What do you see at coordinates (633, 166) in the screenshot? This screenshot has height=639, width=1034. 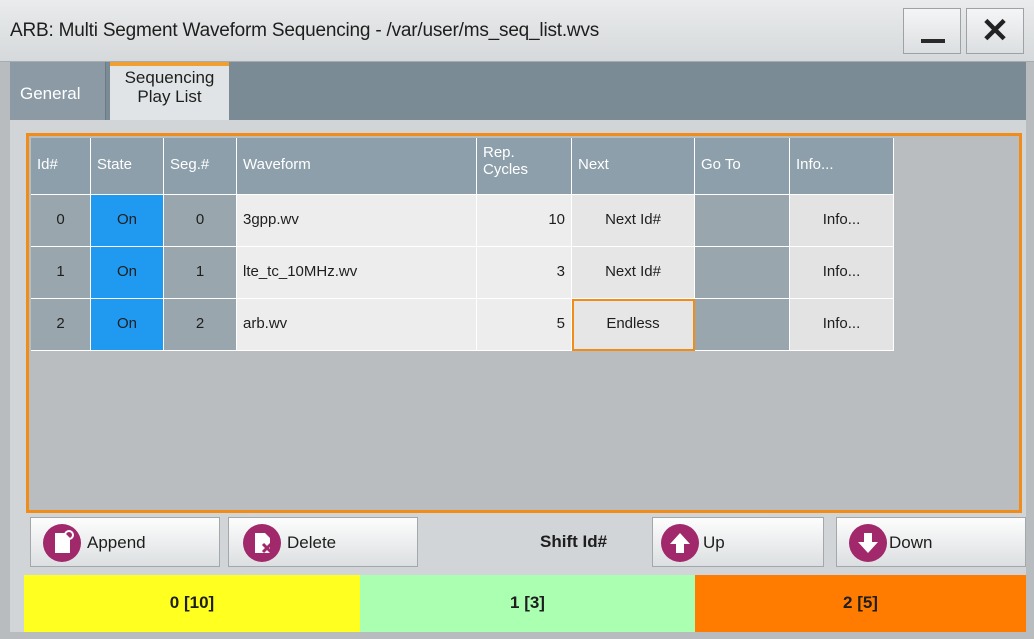 I see `header-next: Next` at bounding box center [633, 166].